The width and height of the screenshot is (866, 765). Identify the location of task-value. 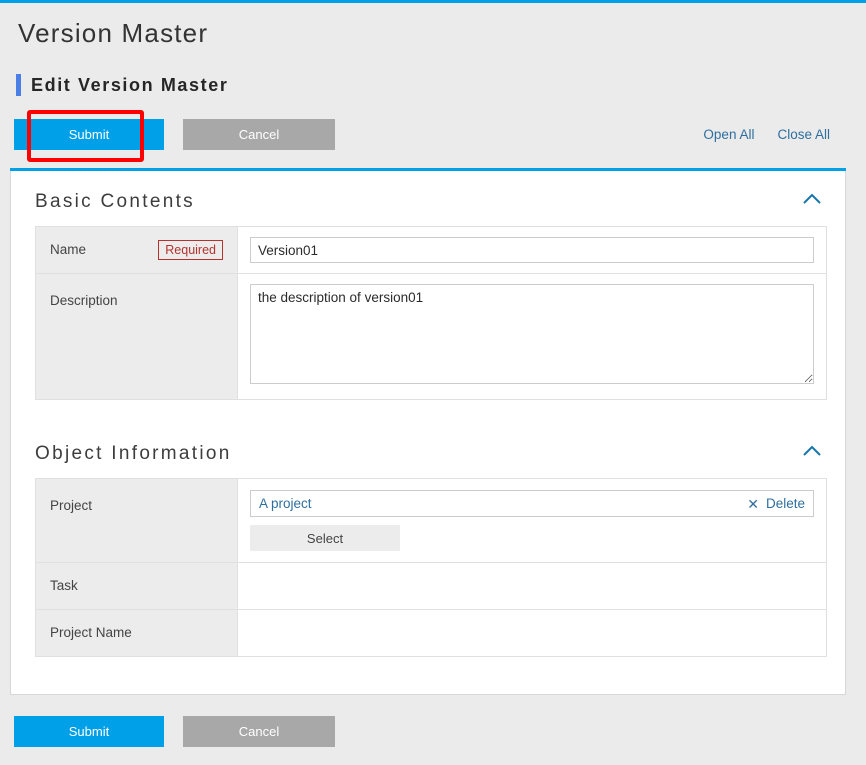
(532, 586).